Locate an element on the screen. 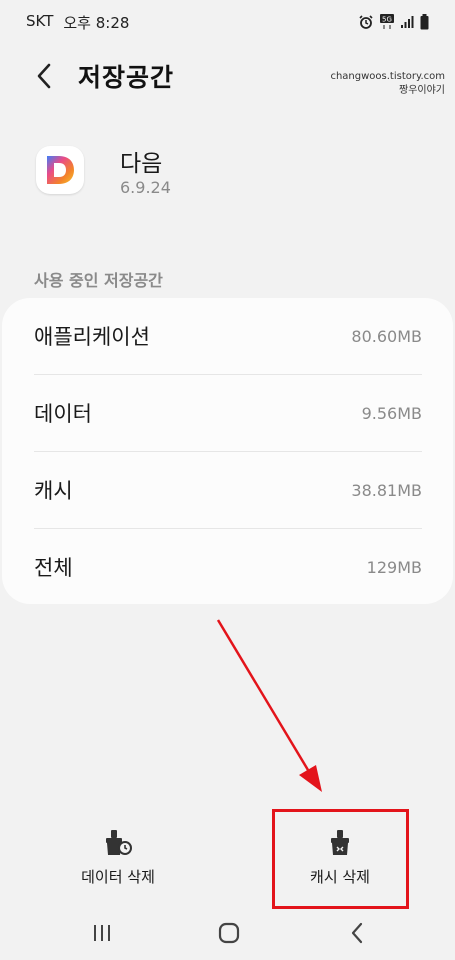 The width and height of the screenshot is (455, 960). recent-apps-button is located at coordinates (102, 933).